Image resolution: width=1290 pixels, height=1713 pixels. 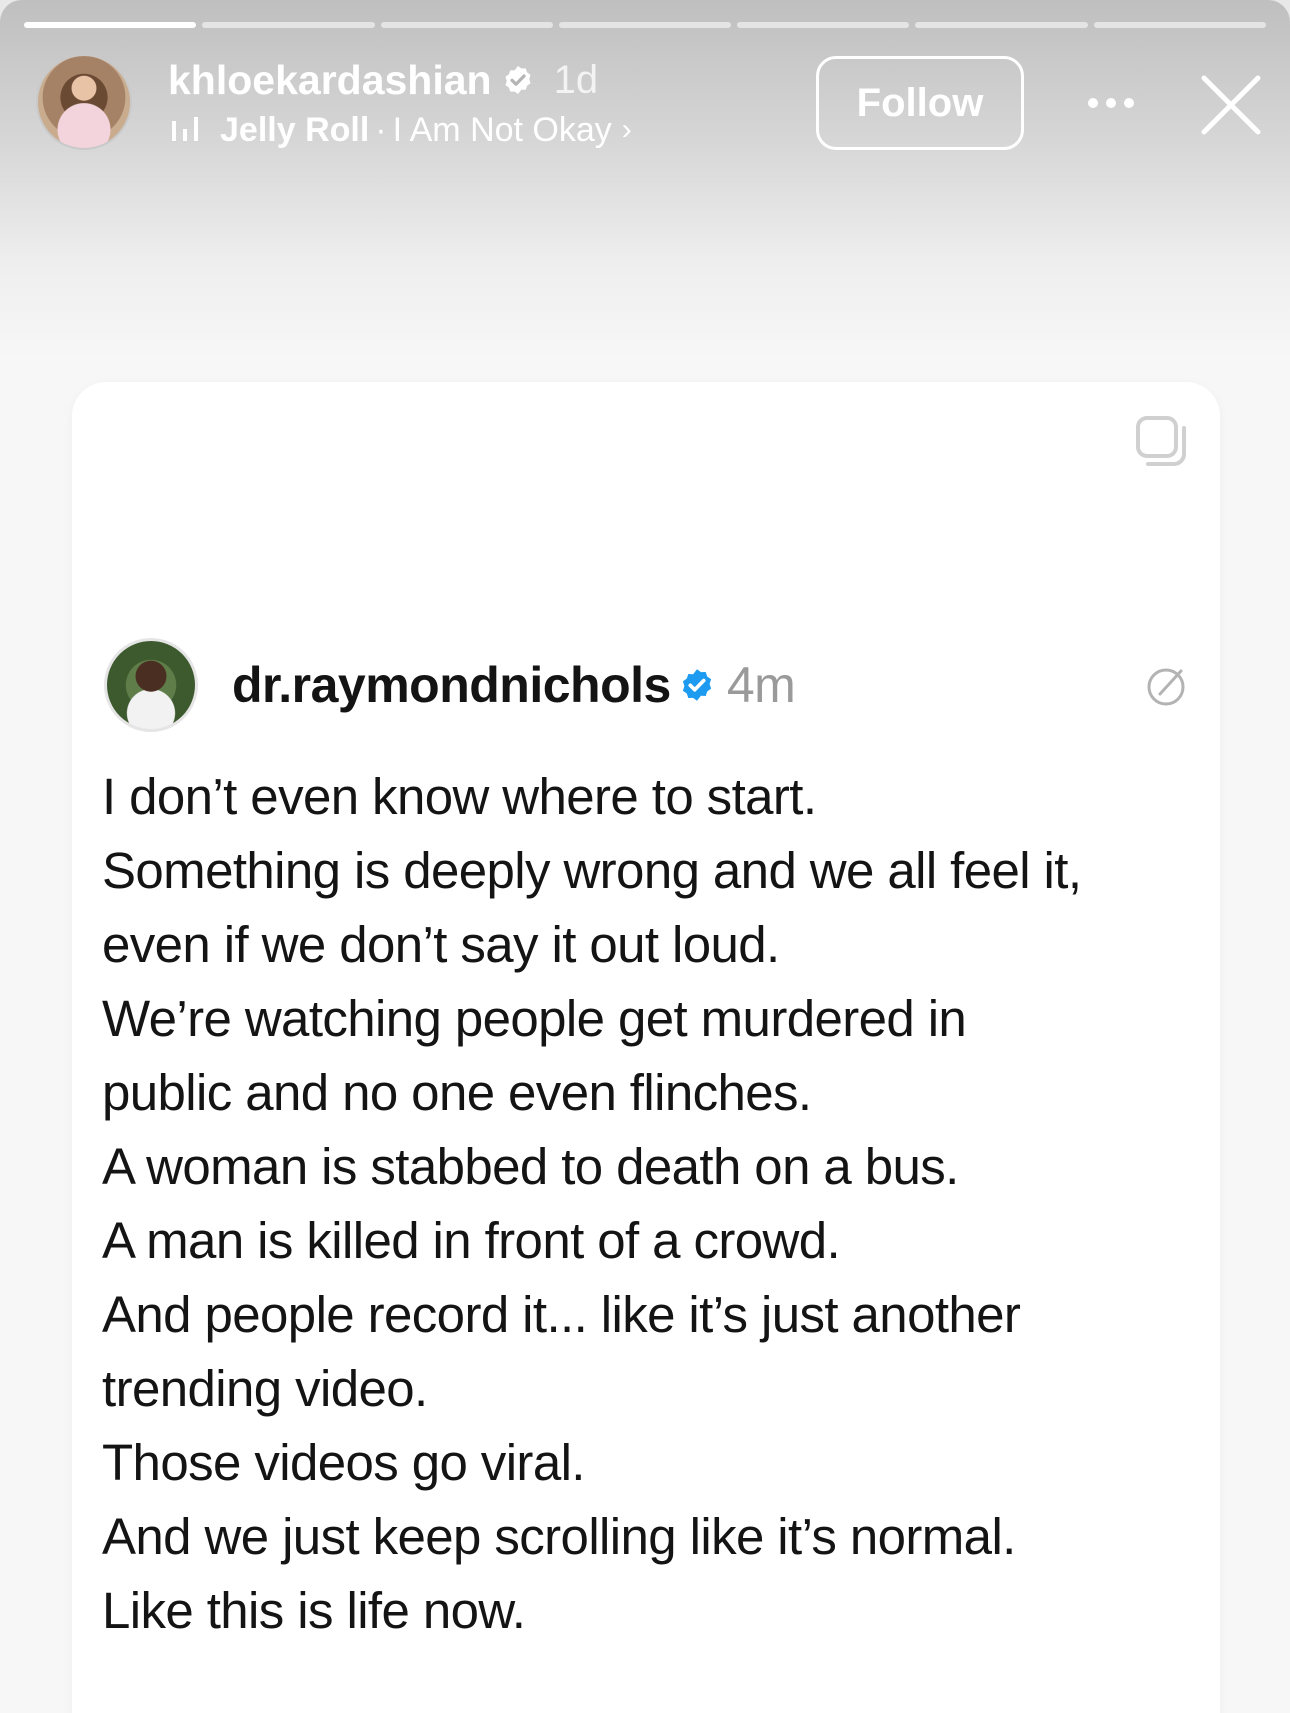 I want to click on post-text-line: trending video., so click(x=265, y=1388).